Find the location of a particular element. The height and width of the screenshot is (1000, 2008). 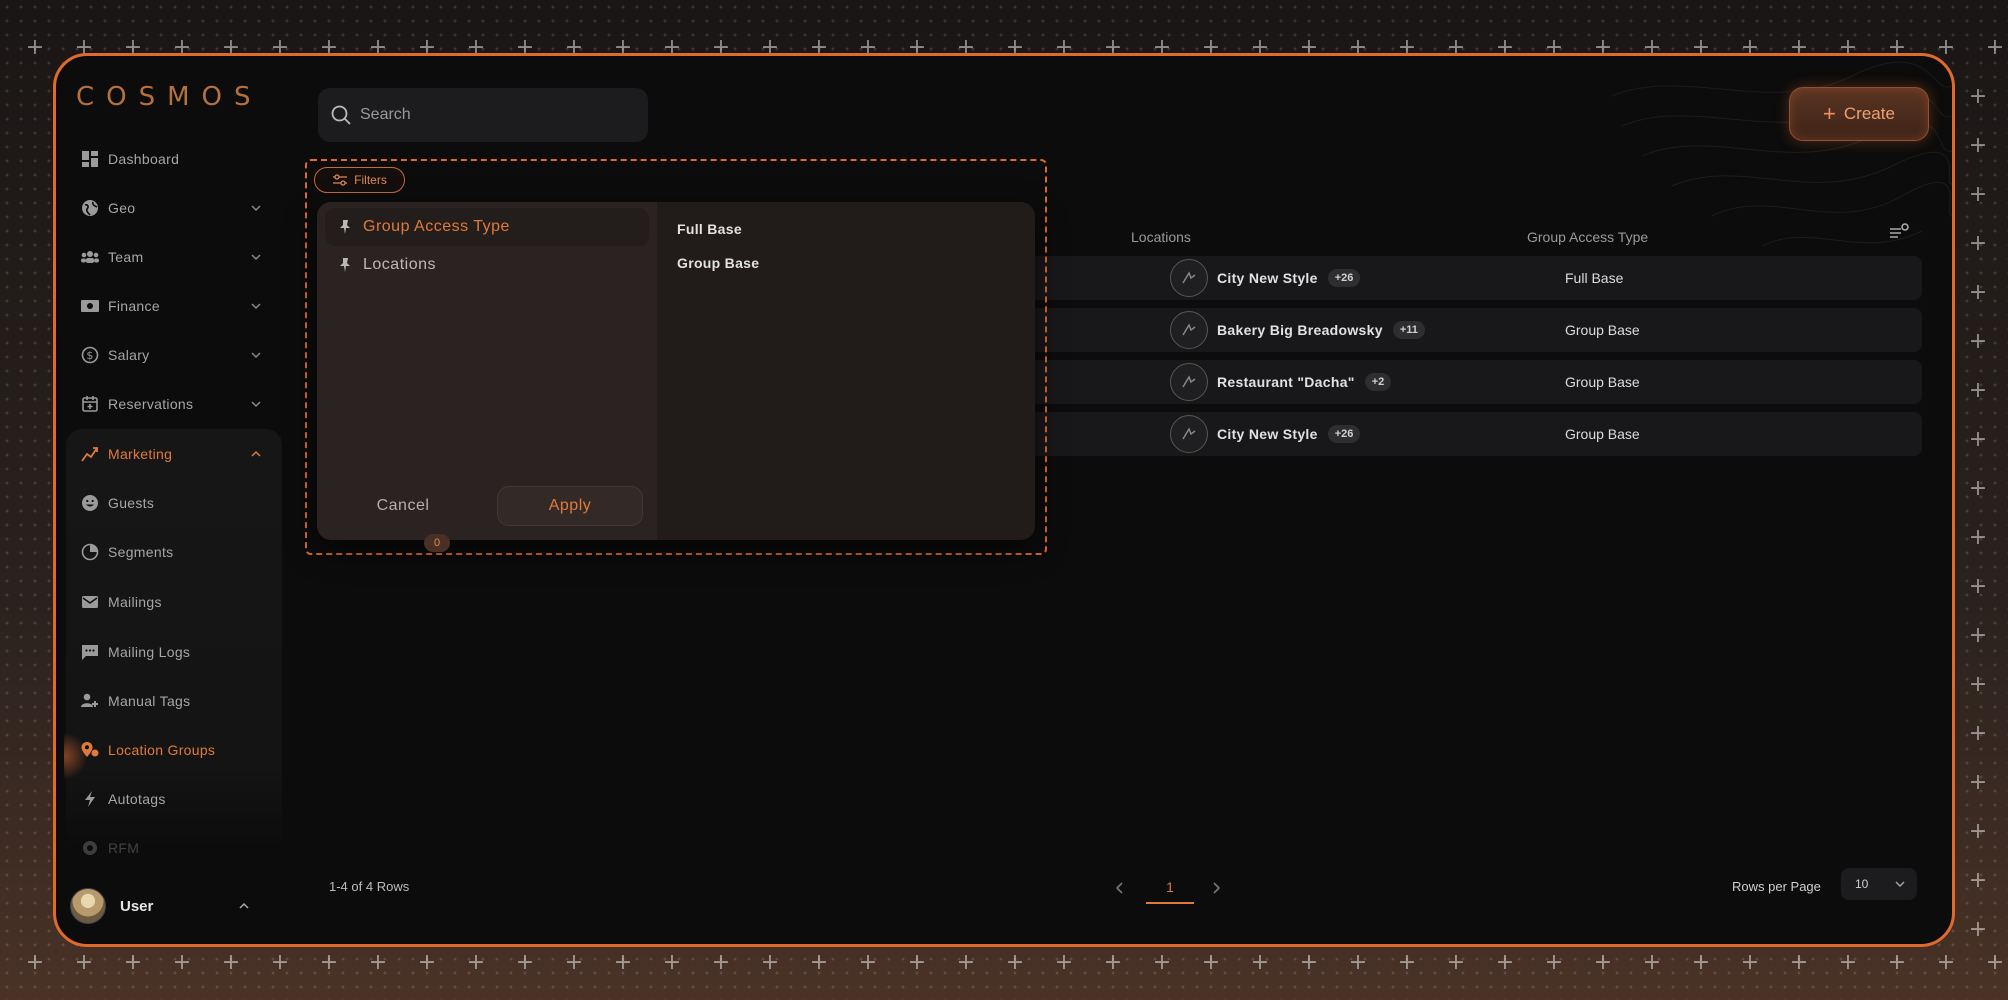

location-cell: Bakery Big Breadowsky +11 is located at coordinates (1297, 330).